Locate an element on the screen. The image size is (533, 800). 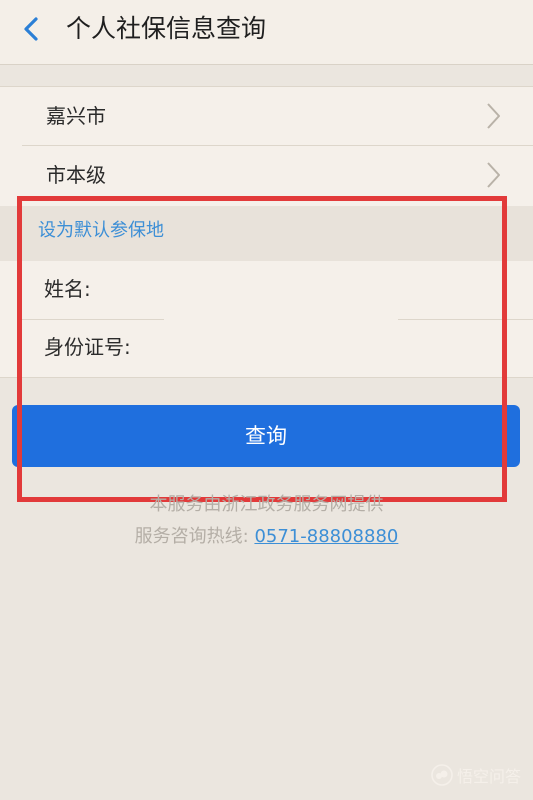
cloud-logo-icon is located at coordinates (442, 775).